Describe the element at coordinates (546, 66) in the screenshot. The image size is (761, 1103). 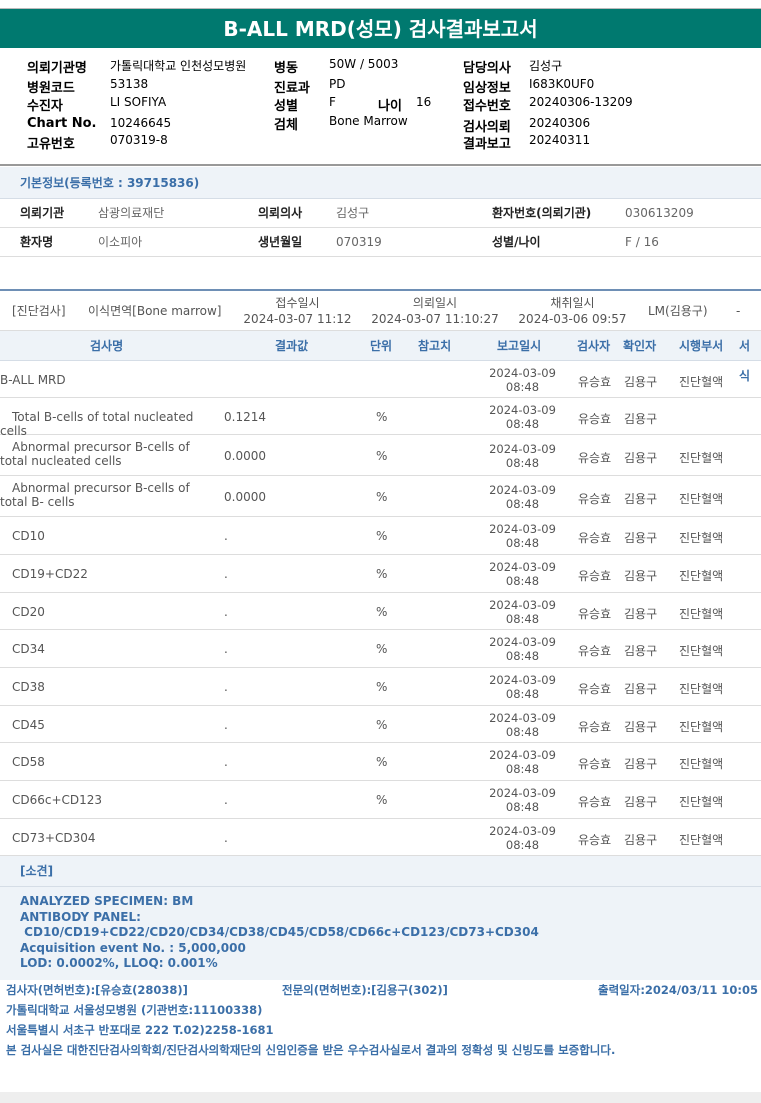
I see `doctor: 김성구` at that location.